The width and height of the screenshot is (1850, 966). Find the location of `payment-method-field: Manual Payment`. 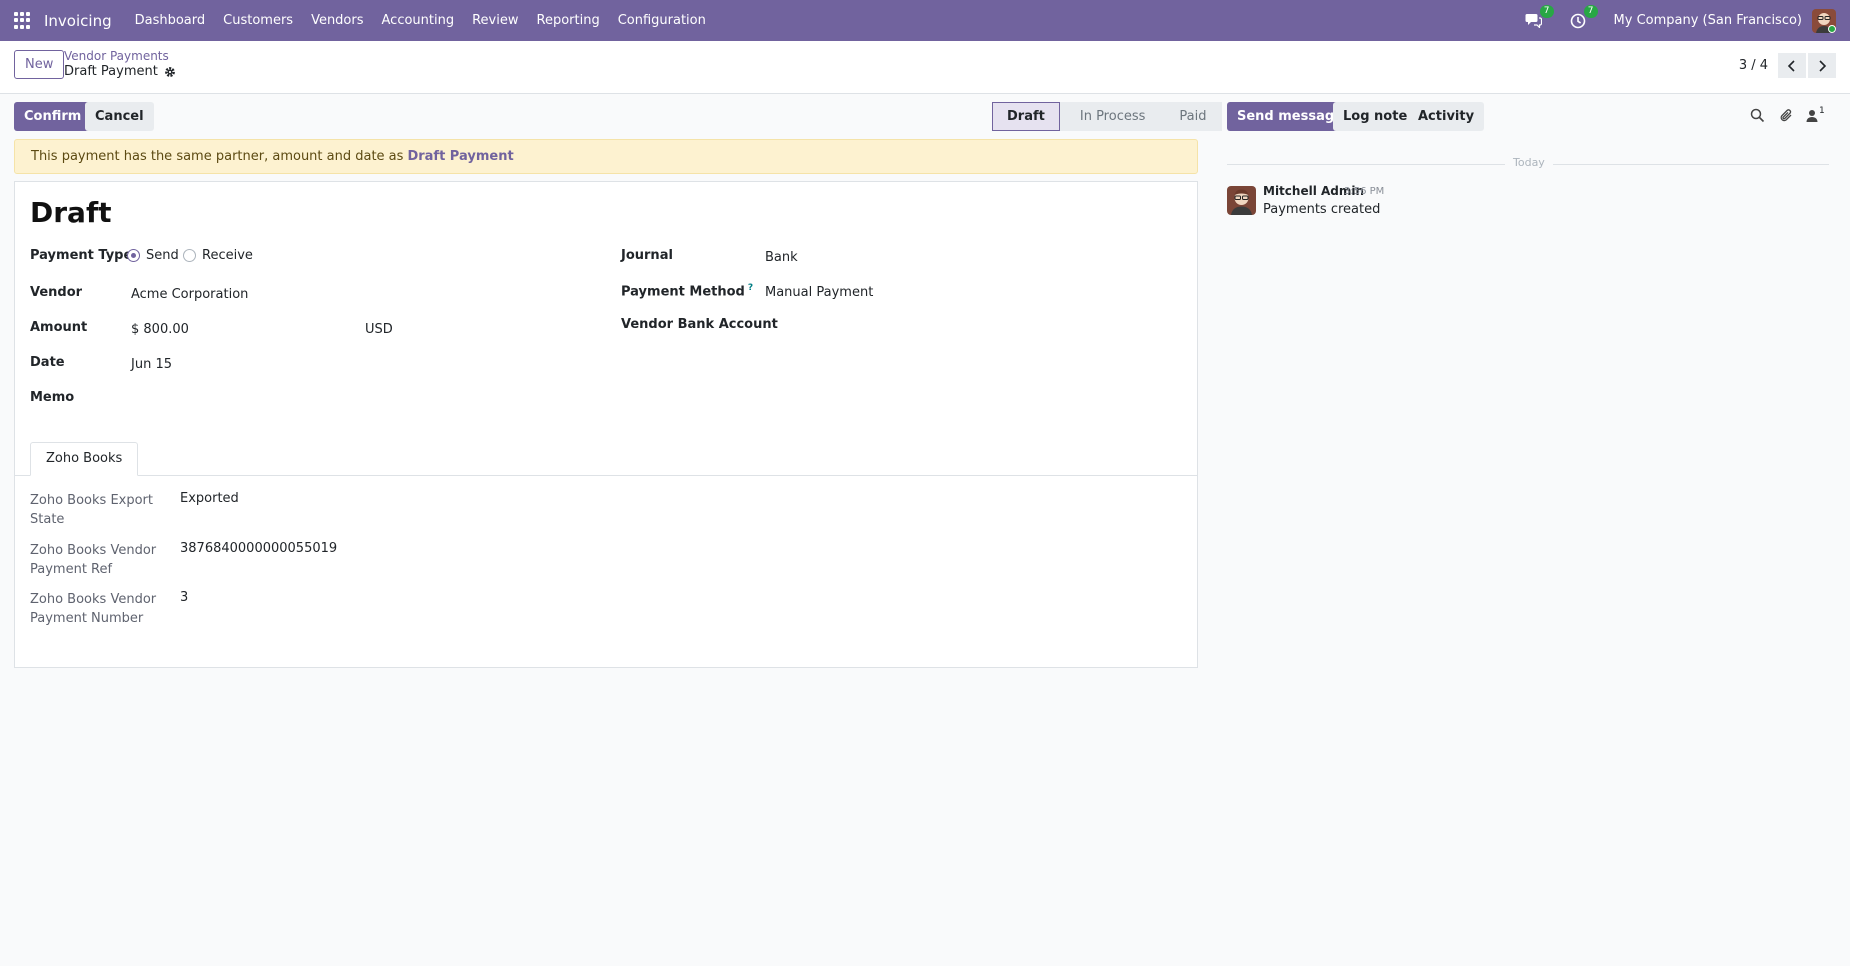

payment-method-field: Manual Payment is located at coordinates (819, 292).